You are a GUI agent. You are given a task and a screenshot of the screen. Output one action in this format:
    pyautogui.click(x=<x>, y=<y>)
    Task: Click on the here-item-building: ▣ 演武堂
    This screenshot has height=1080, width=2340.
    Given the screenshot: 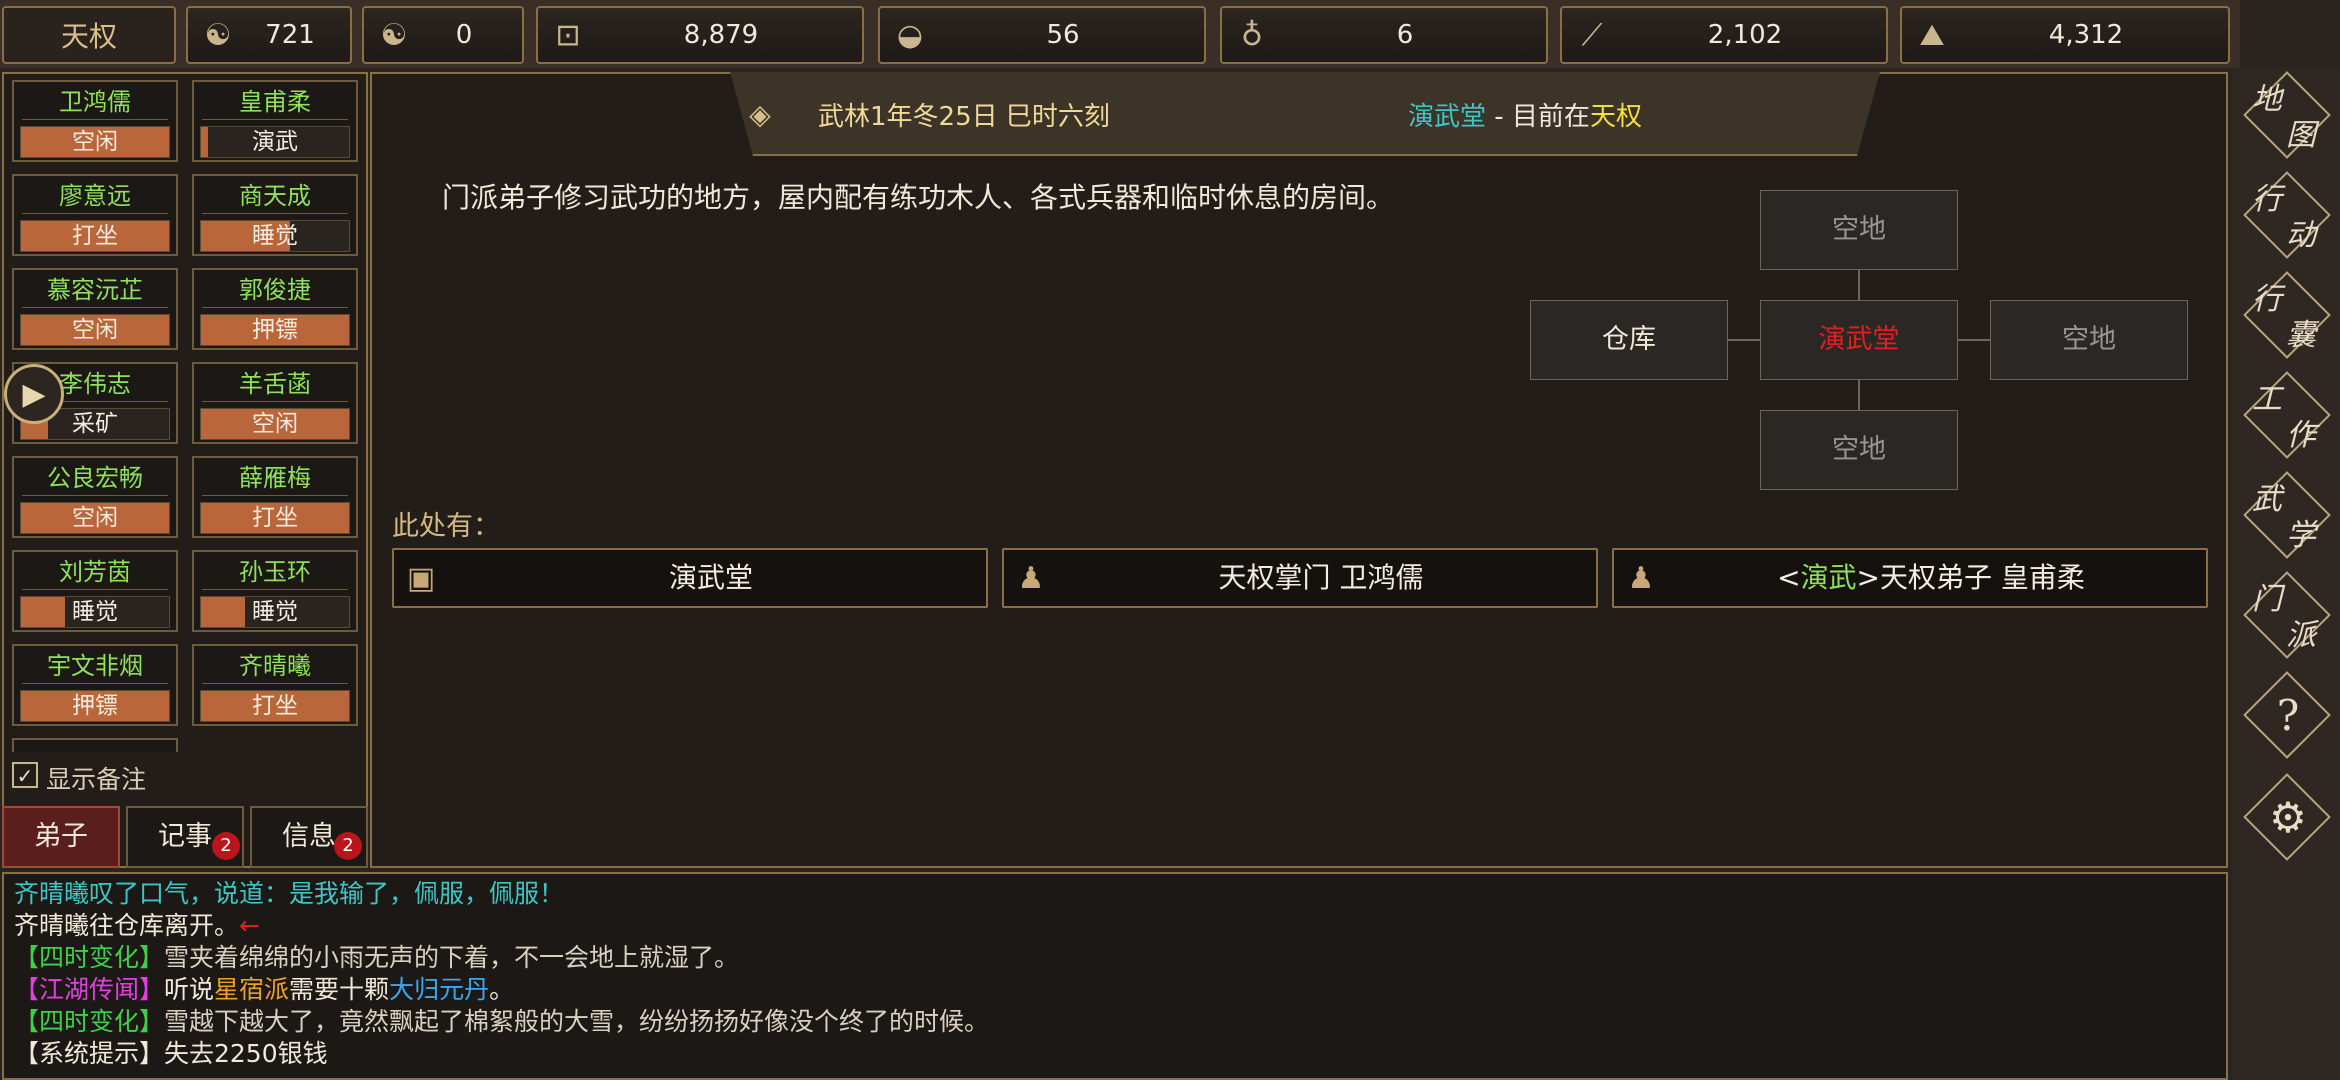 What is the action you would take?
    pyautogui.click(x=690, y=578)
    